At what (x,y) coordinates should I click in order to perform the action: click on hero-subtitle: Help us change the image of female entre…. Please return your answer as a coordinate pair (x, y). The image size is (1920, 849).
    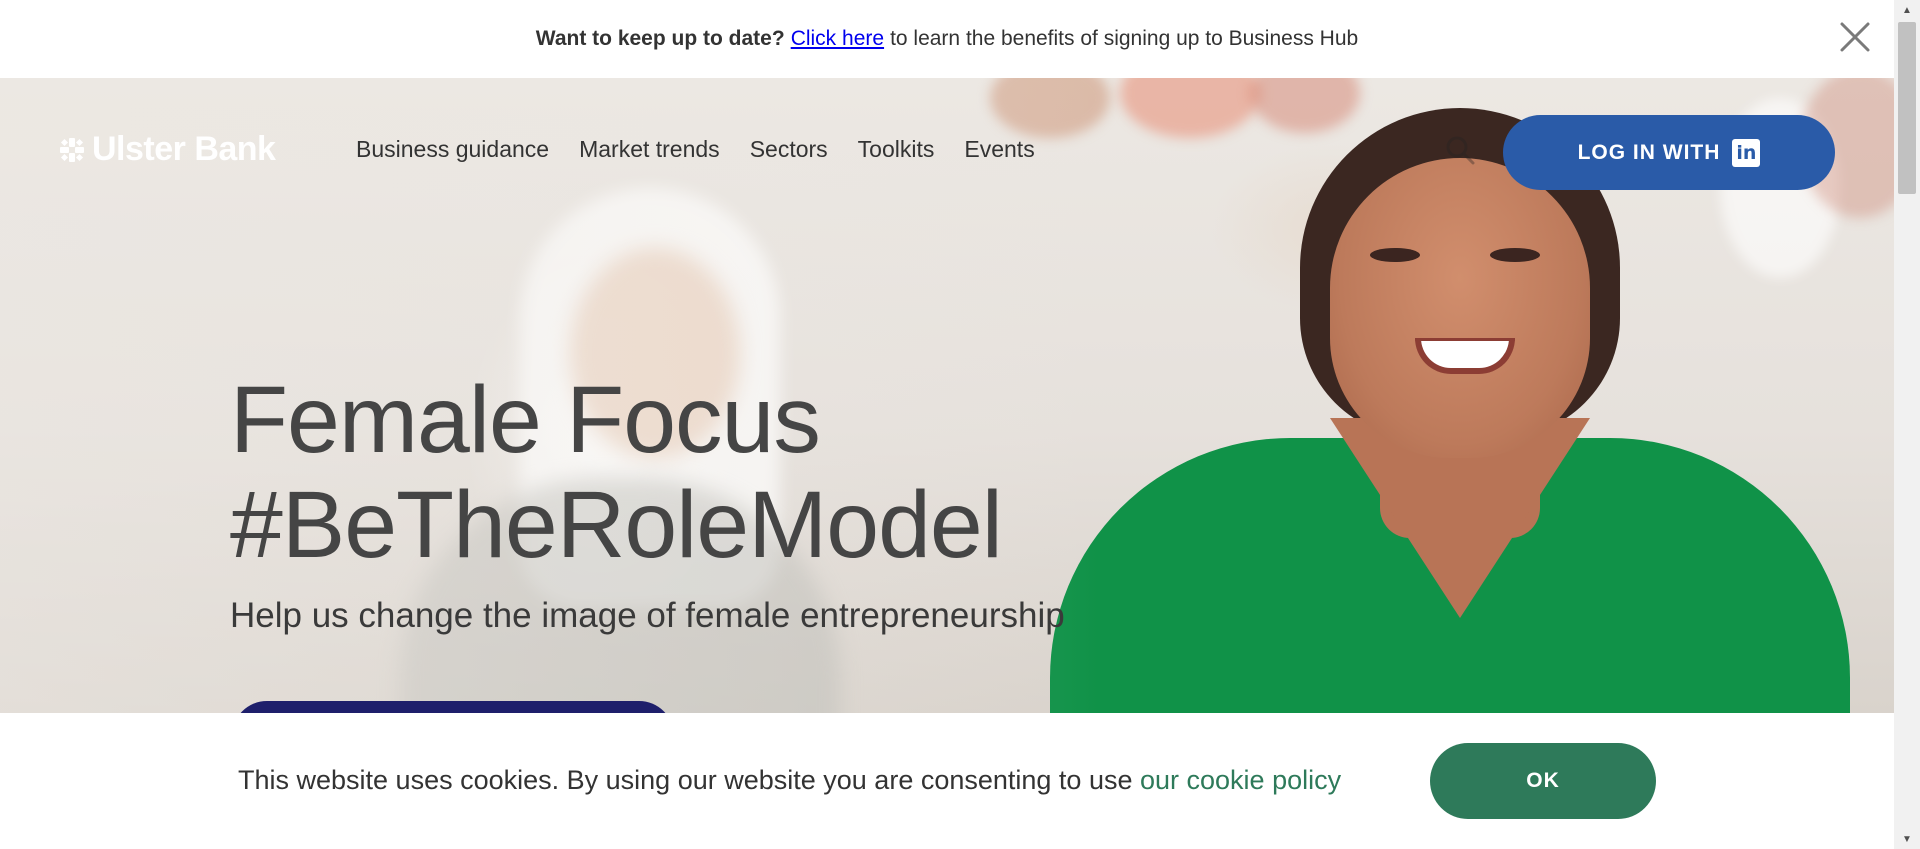
    Looking at the image, I should click on (647, 615).